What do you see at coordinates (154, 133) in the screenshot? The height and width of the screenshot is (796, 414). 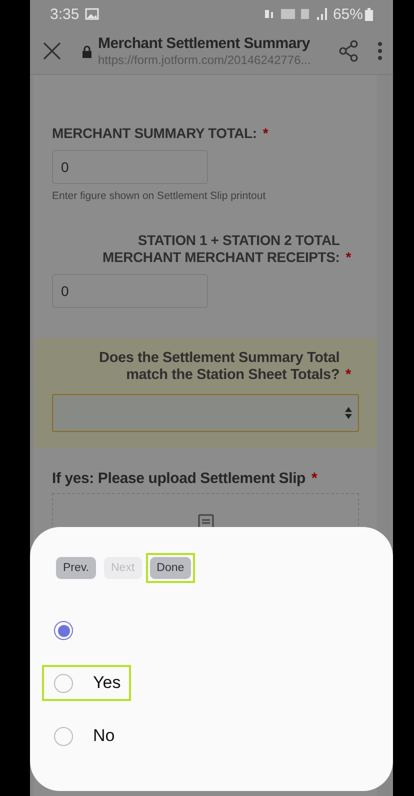 I see `field-label: MERCHANT SUMMARY TOTAL:` at bounding box center [154, 133].